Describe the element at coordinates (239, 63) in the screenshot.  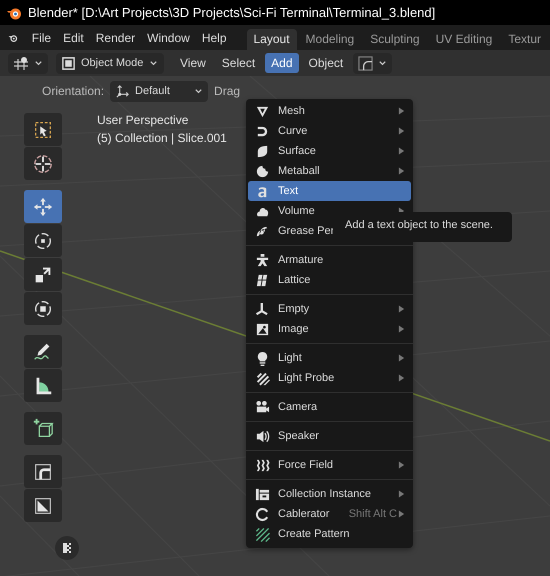
I see `header-menu: Select` at that location.